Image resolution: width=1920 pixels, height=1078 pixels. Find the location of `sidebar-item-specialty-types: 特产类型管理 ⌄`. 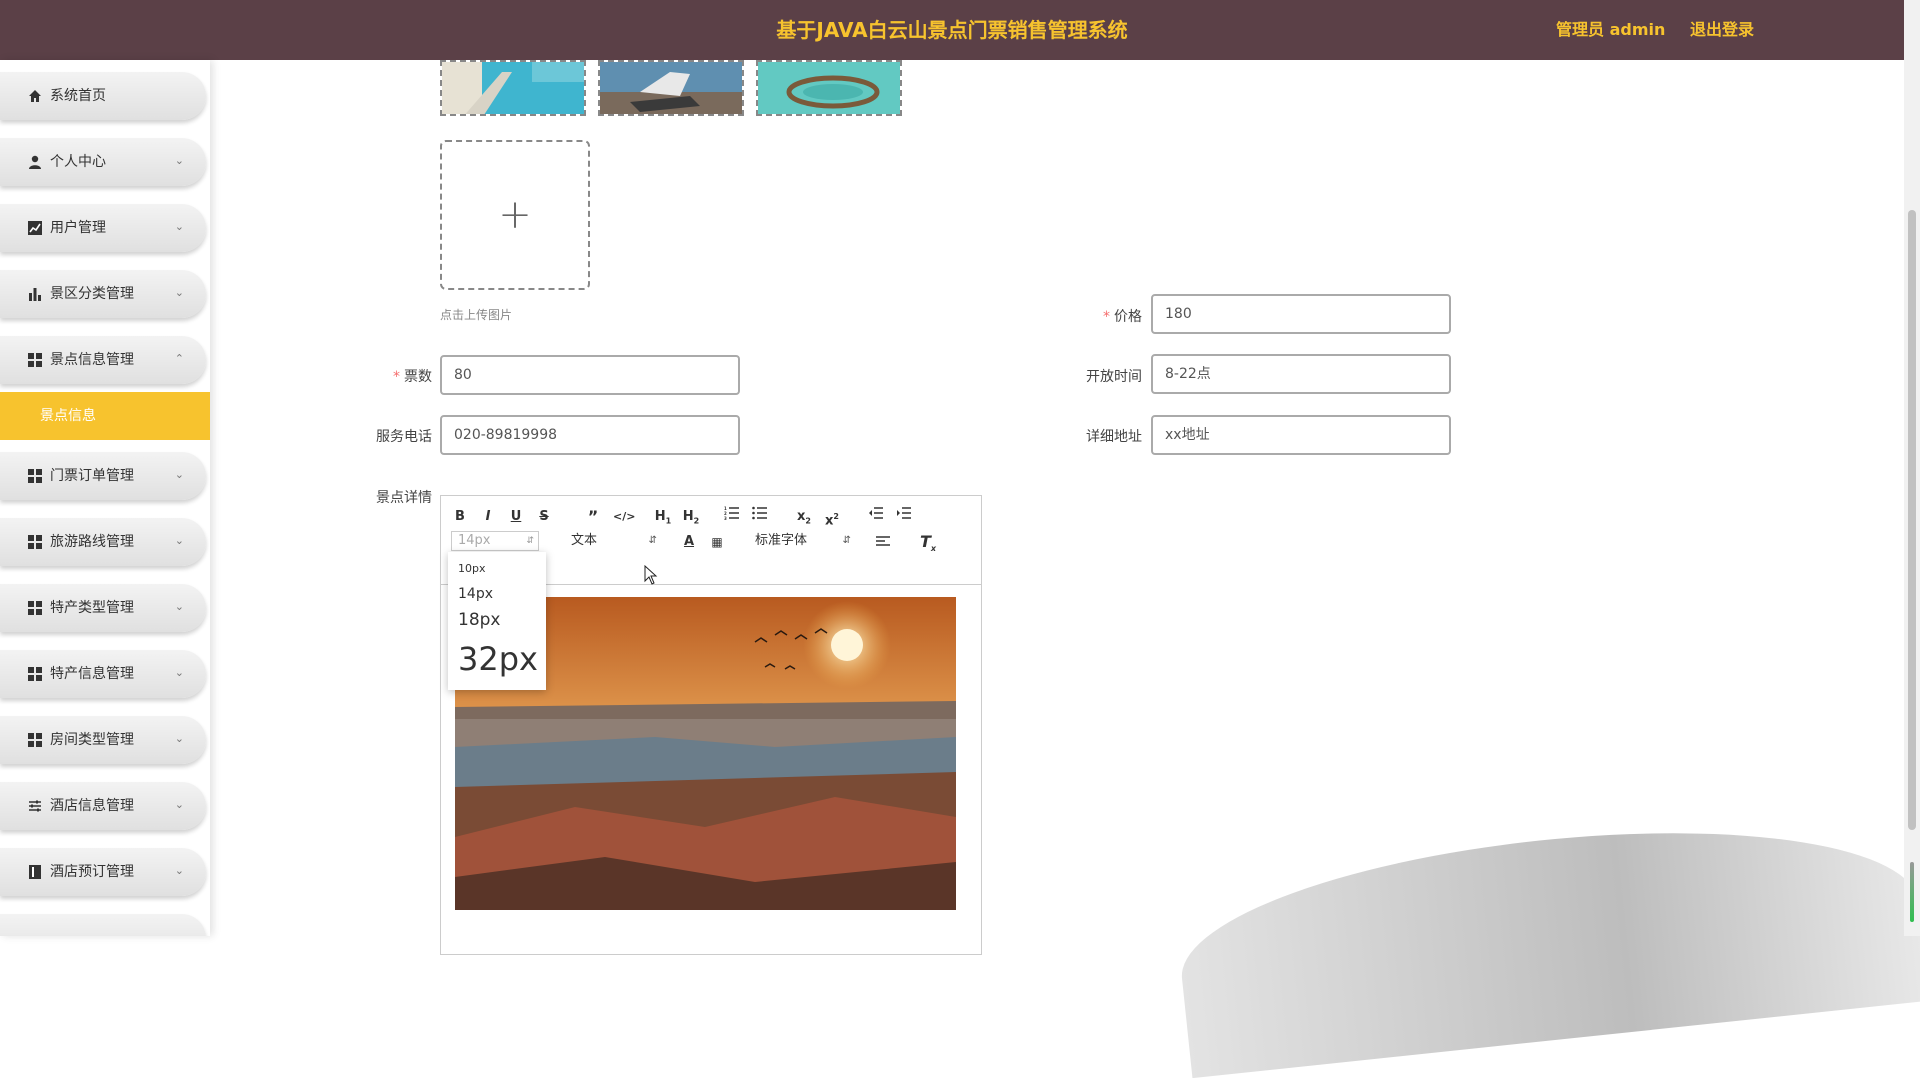

sidebar-item-specialty-types: 特产类型管理 ⌄ is located at coordinates (103, 608).